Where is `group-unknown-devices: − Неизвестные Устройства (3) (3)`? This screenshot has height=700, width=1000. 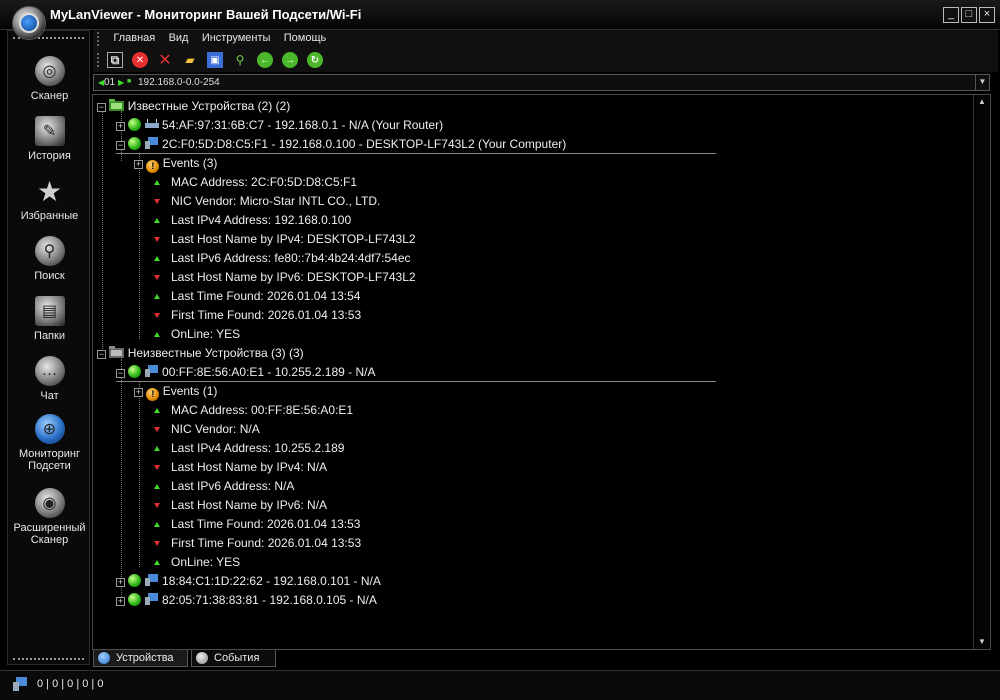
group-unknown-devices: − Неизвестные Устройства (3) (3) is located at coordinates (200, 353).